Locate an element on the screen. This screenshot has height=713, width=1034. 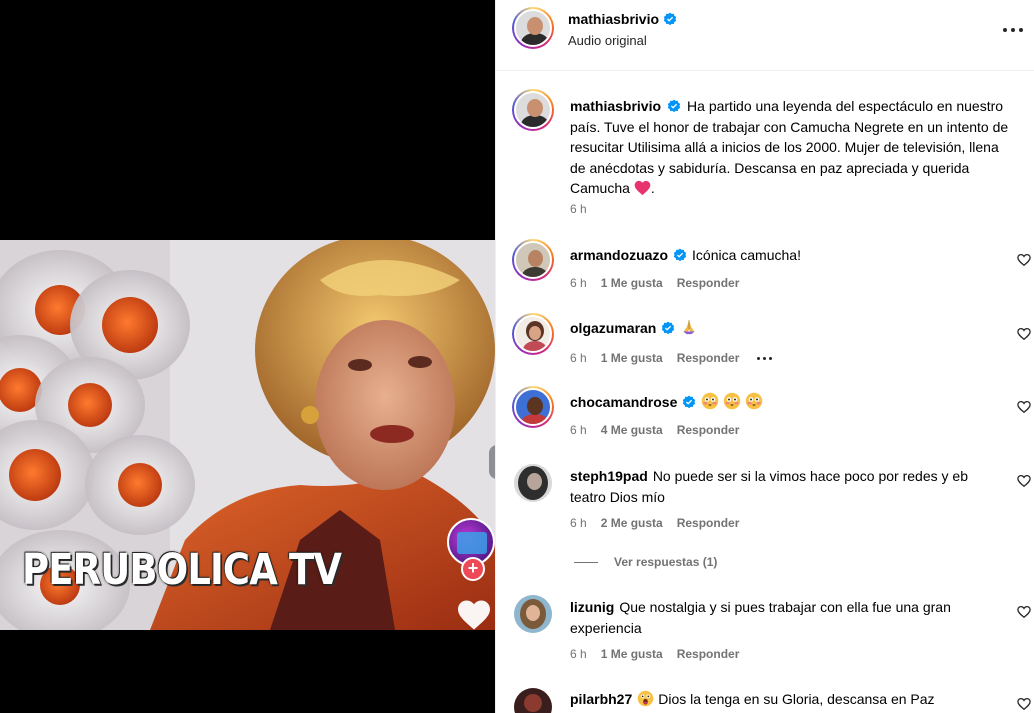
comment-options-icon is located at coordinates (764, 356).